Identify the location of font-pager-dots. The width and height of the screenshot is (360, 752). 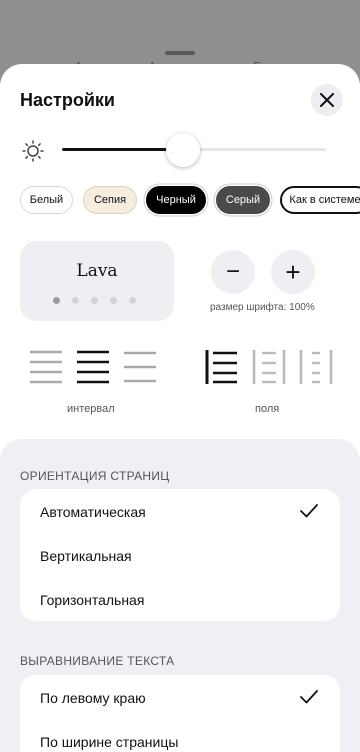
(94, 300).